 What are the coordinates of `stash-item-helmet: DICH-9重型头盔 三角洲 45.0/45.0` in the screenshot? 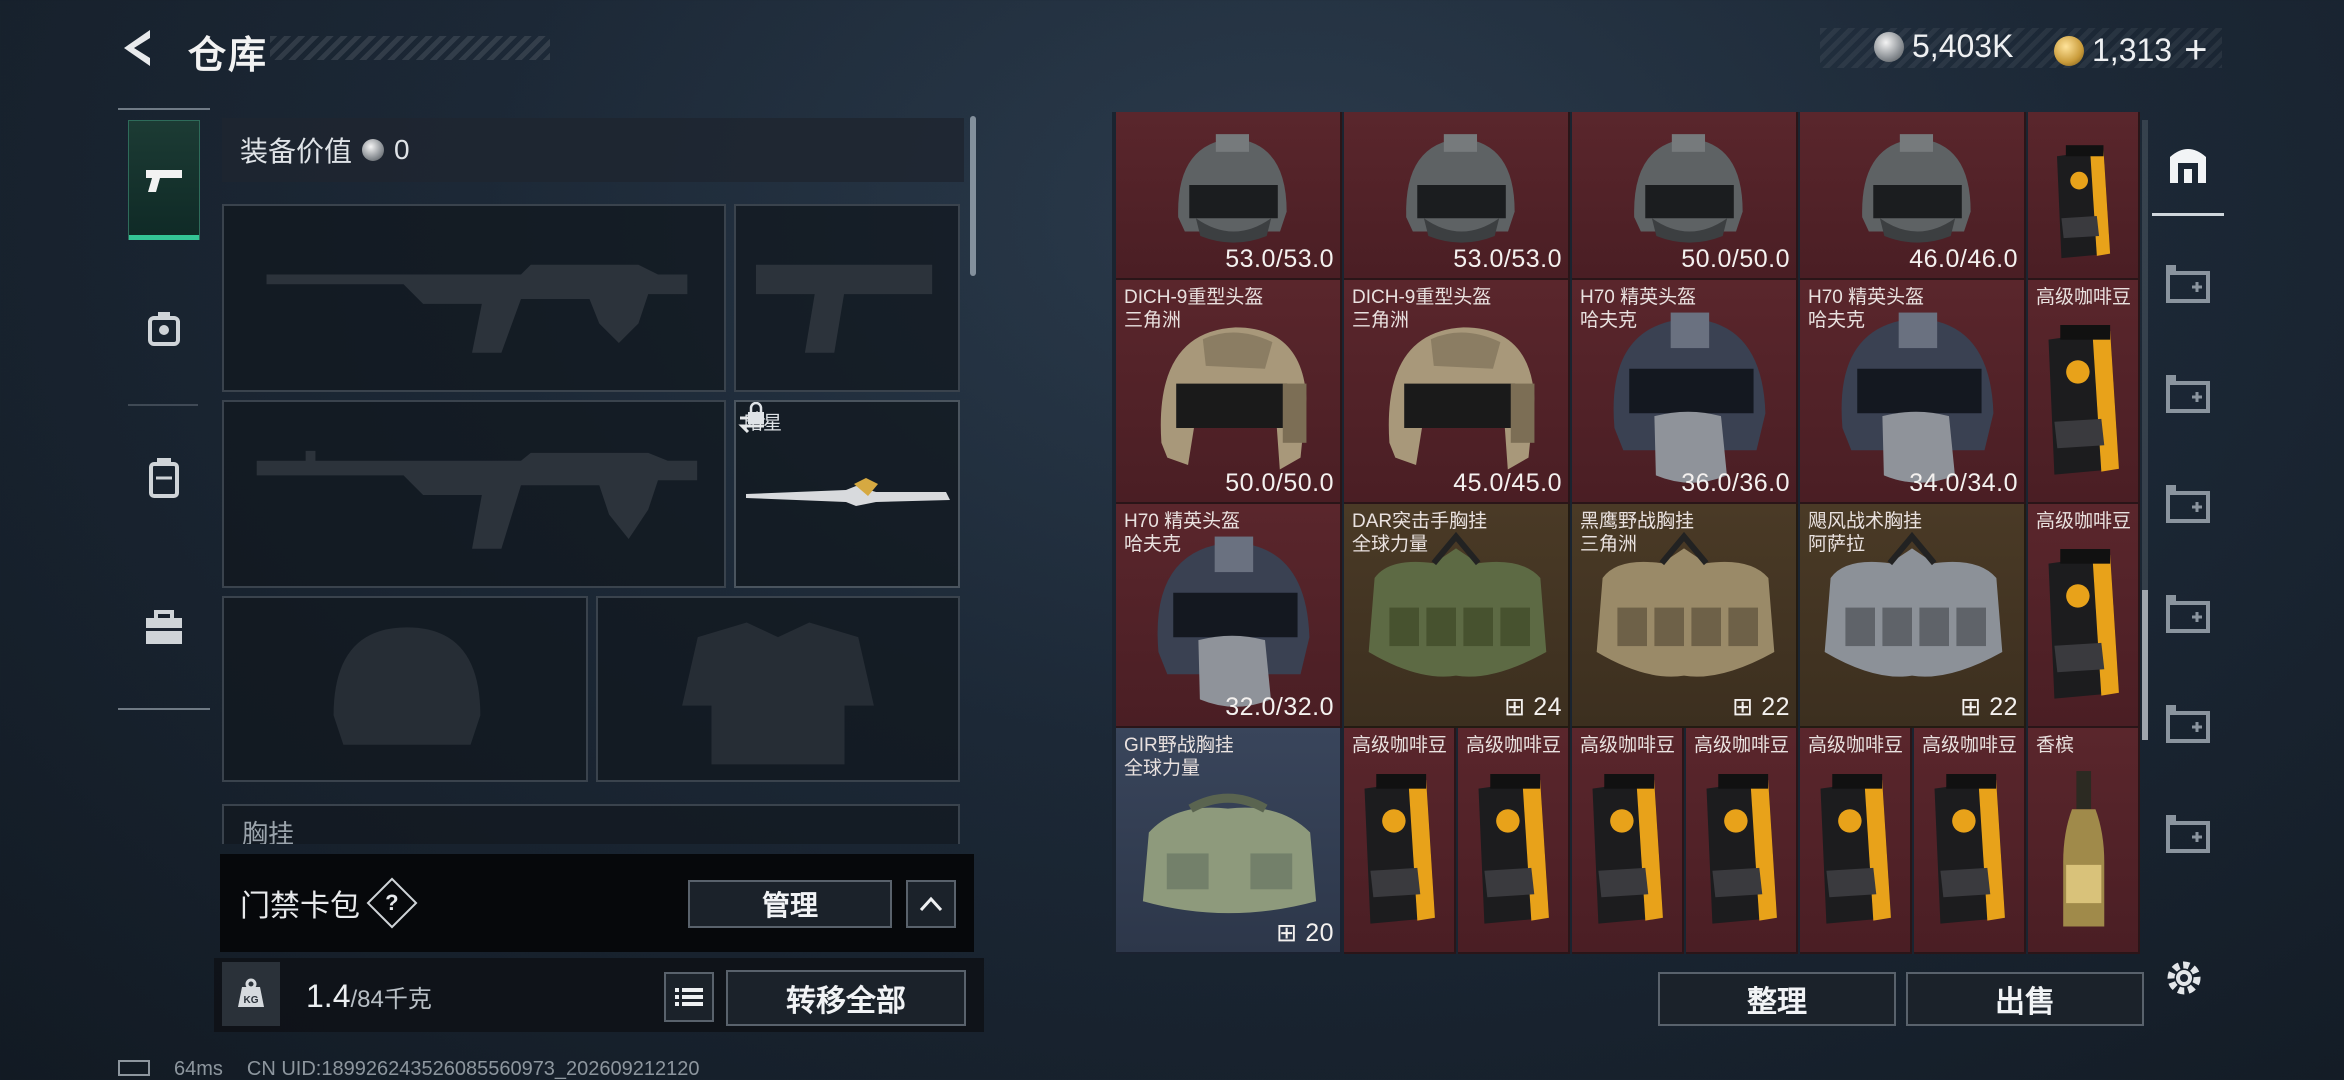 It's located at (1457, 392).